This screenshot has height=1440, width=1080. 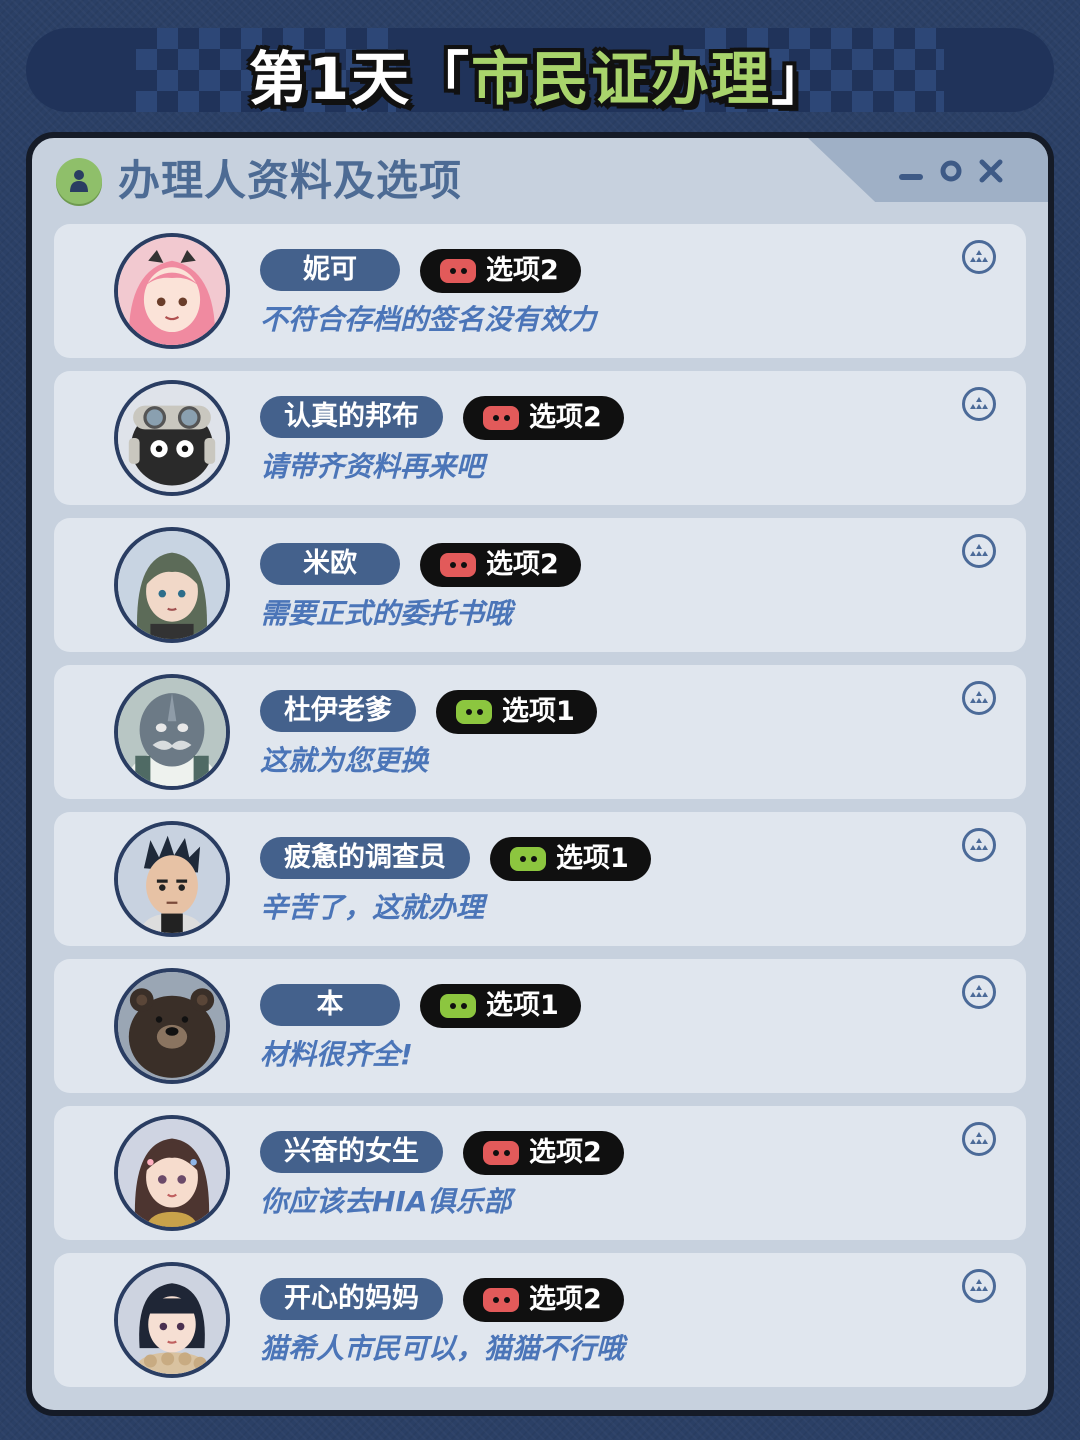 I want to click on maximize-icon, so click(x=951, y=171).